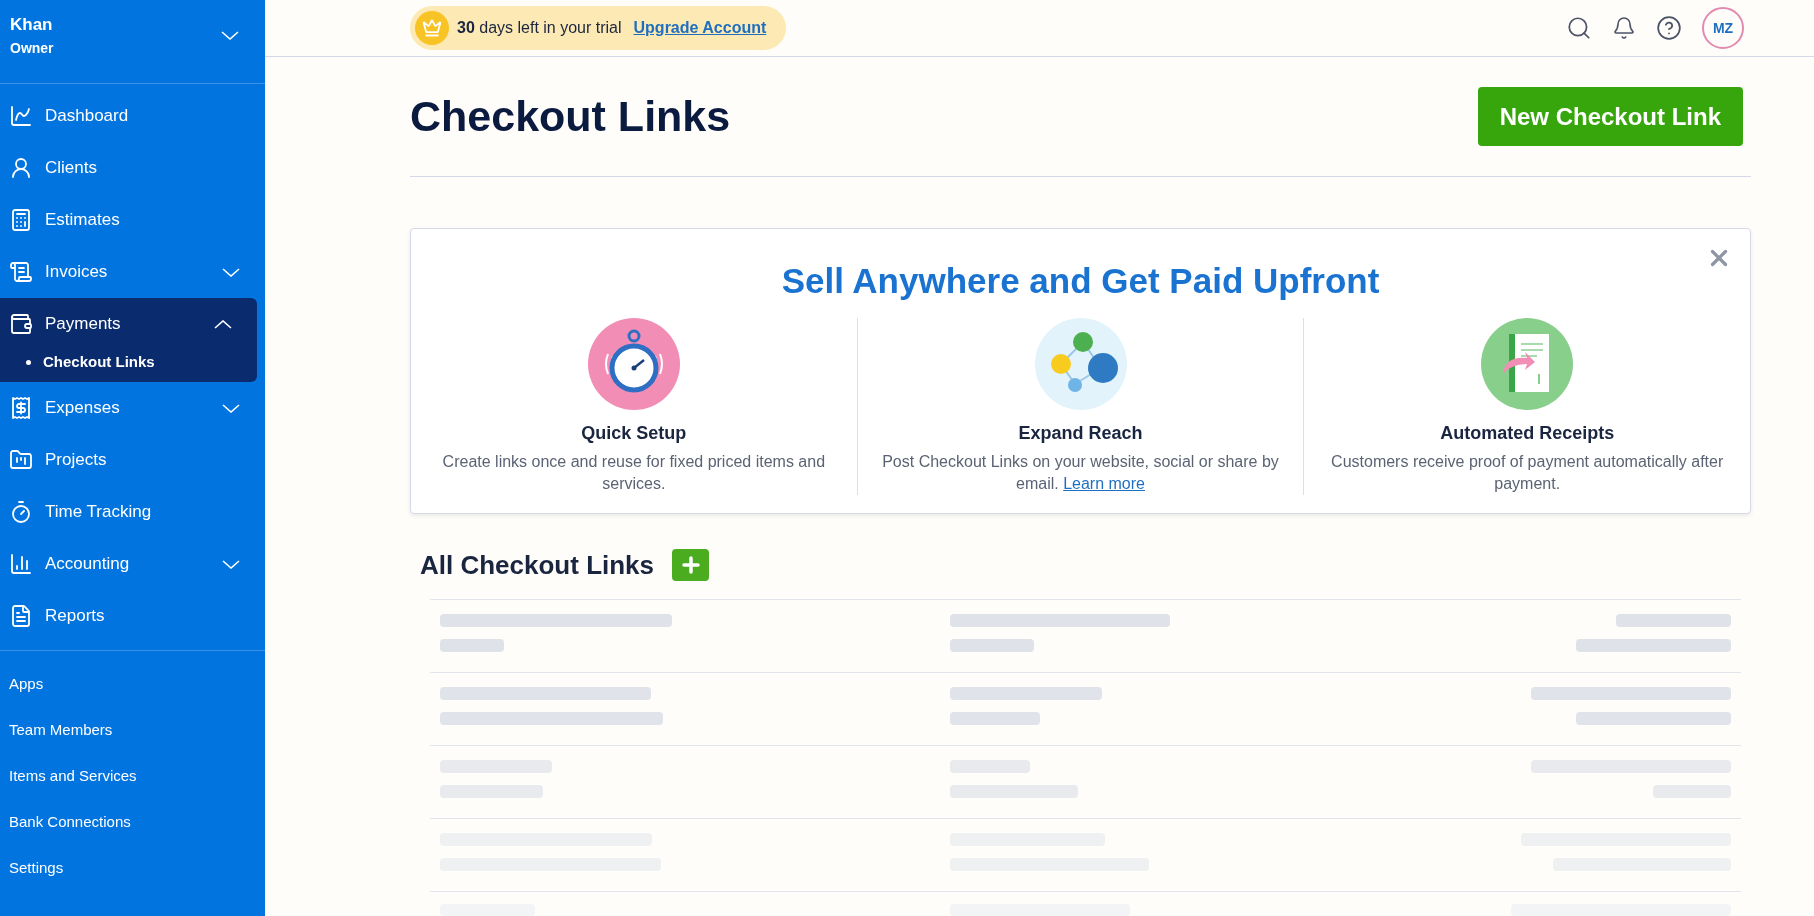 This screenshot has width=1814, height=916. What do you see at coordinates (132, 220) in the screenshot?
I see `sidebar-item: Estimates` at bounding box center [132, 220].